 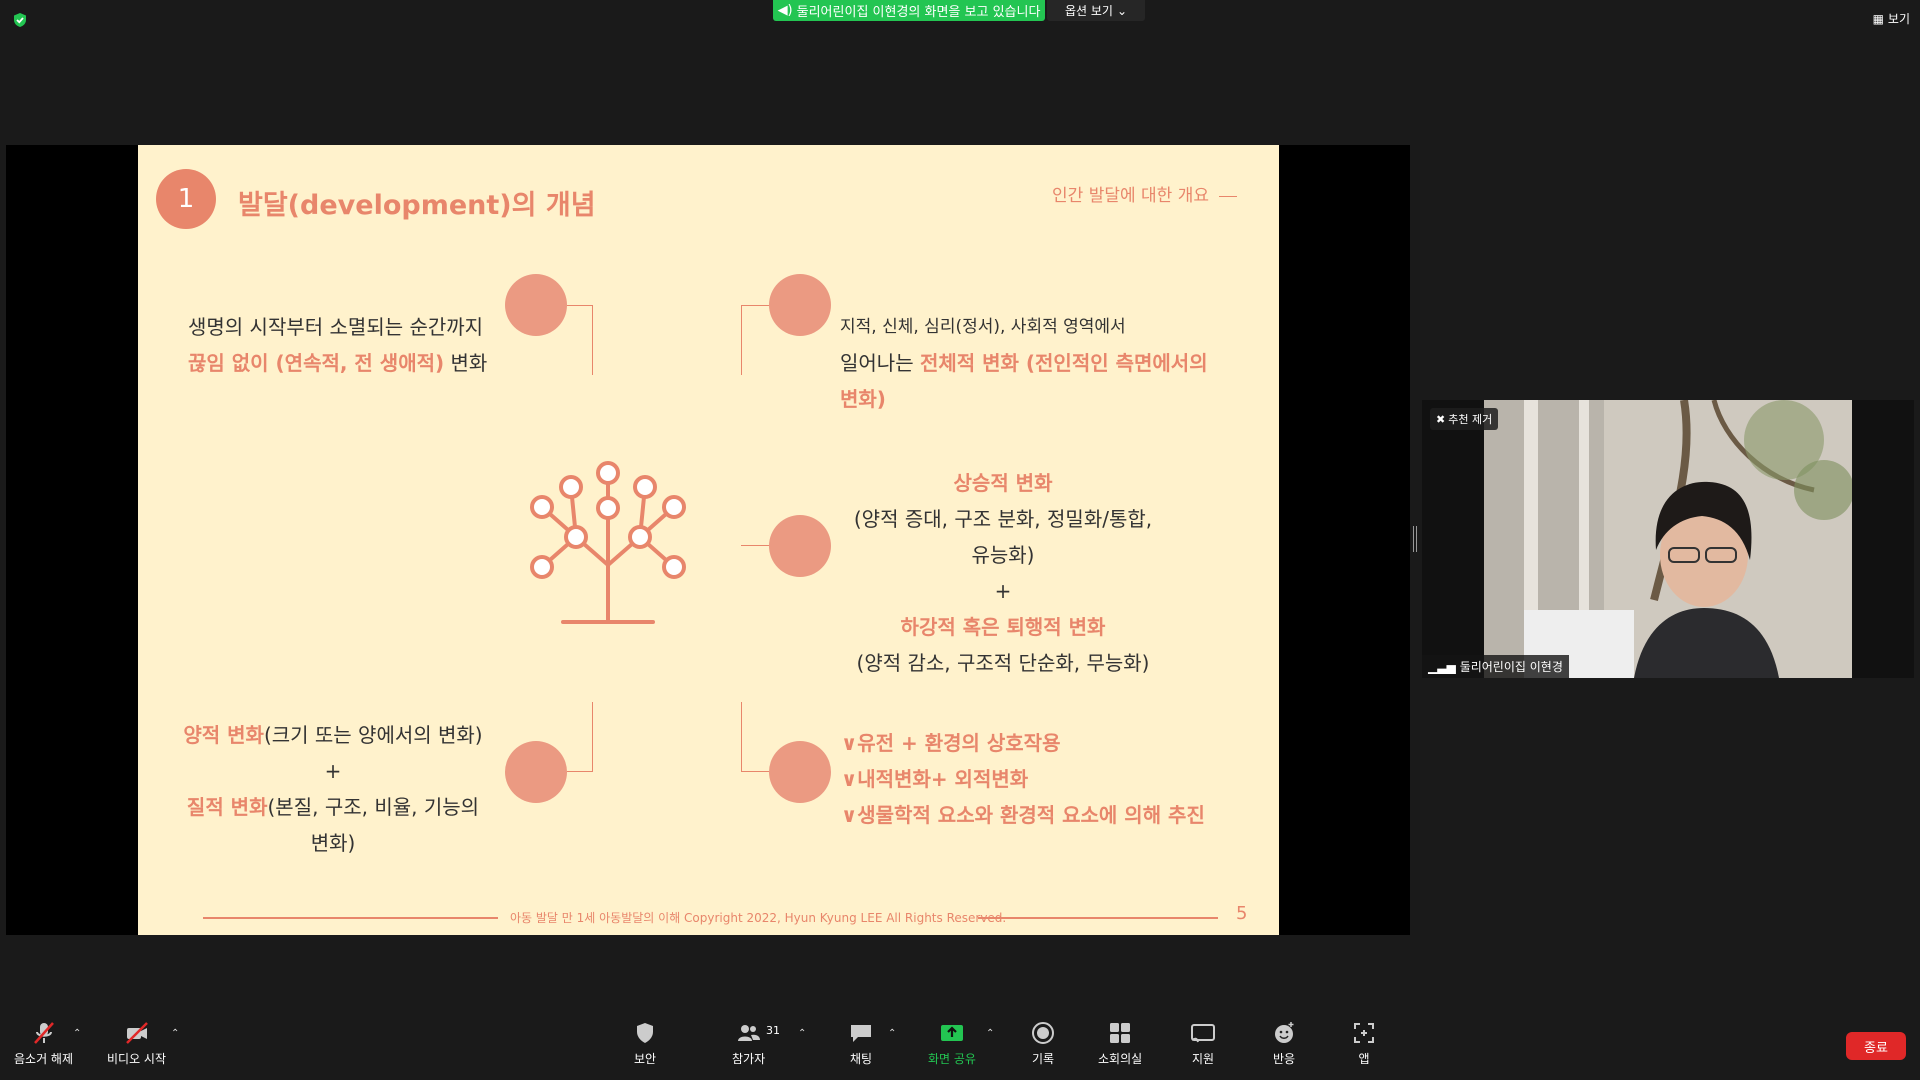 I want to click on slide-number-badge: 1, so click(x=186, y=199).